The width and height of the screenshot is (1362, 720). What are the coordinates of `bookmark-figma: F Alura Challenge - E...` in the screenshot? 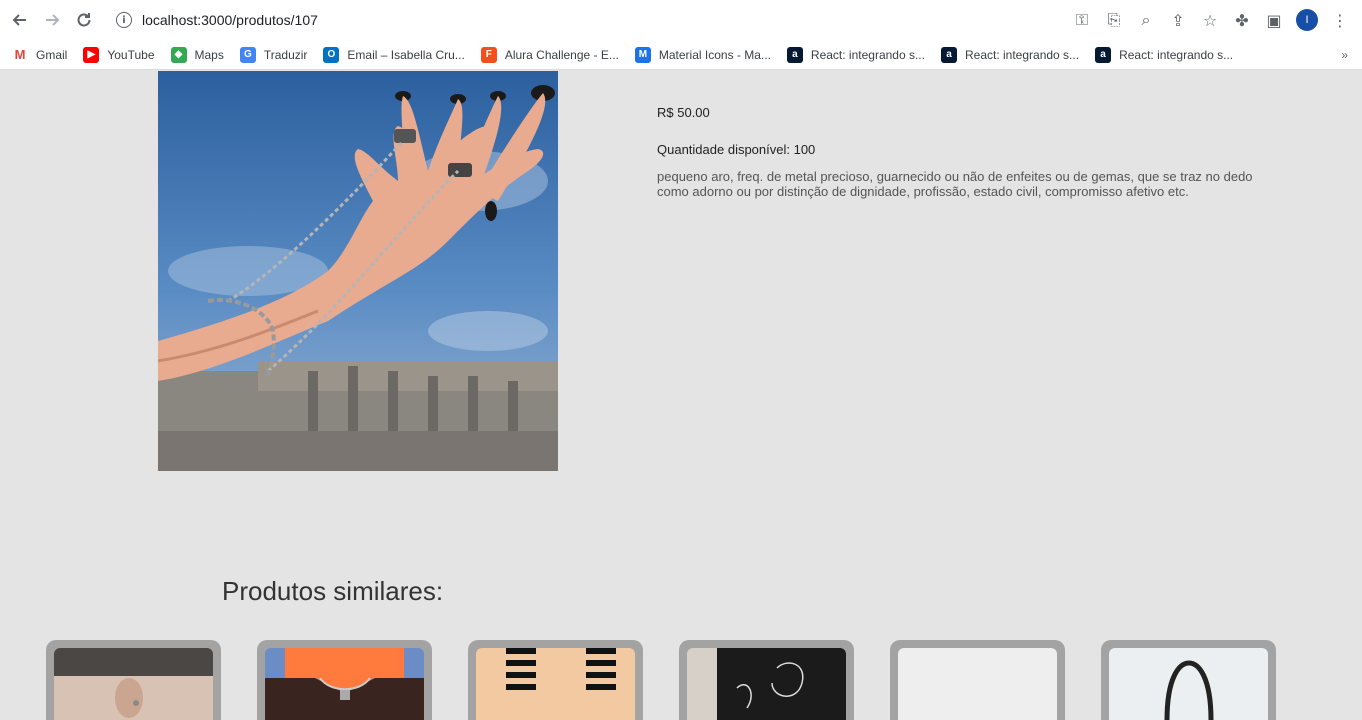 It's located at (549, 54).